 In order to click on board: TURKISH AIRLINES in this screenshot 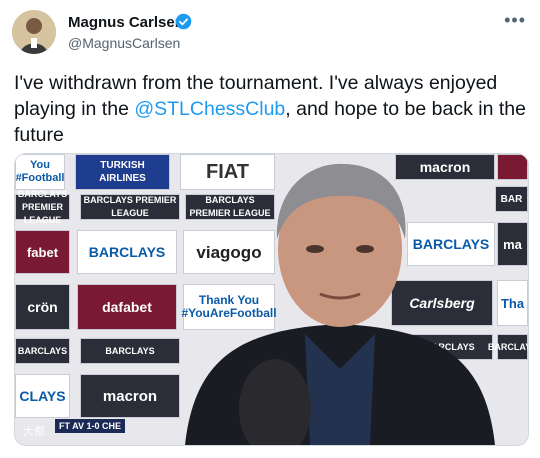, I will do `click(122, 172)`.